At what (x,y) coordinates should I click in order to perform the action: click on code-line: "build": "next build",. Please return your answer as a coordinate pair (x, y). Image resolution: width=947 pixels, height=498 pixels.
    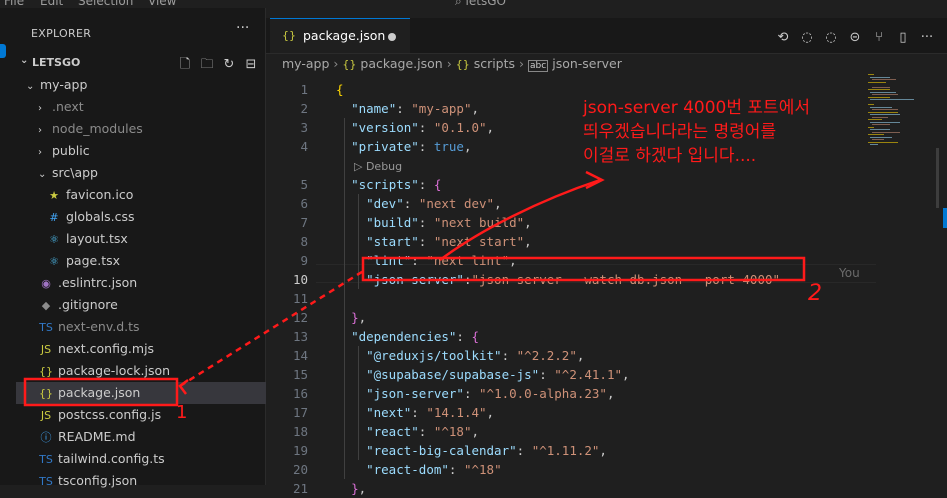
    Looking at the image, I should click on (434, 222).